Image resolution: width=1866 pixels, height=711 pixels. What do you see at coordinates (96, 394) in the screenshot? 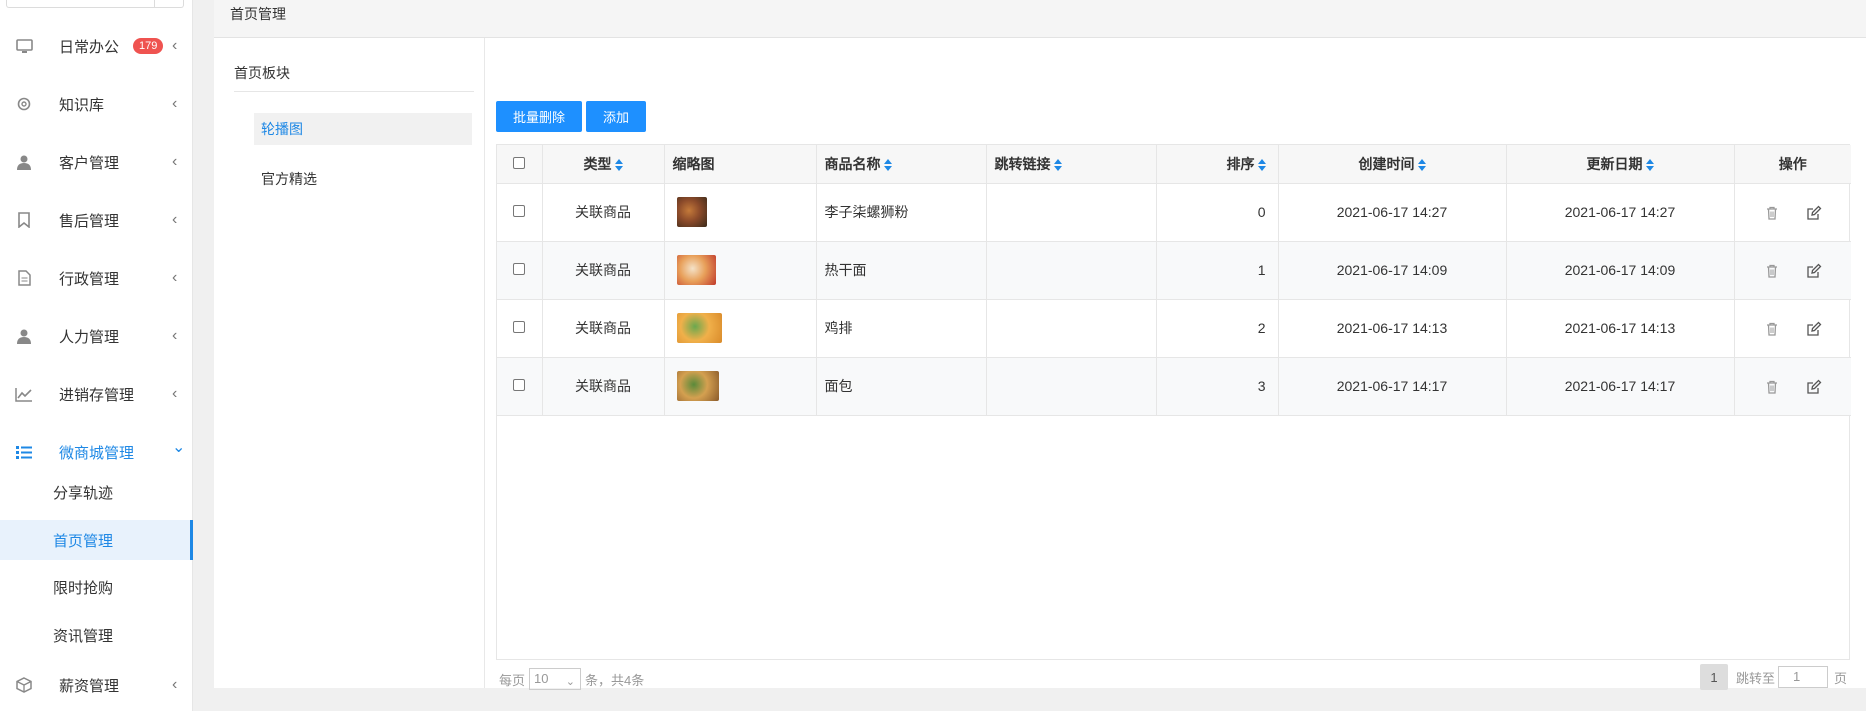
I see `menu-item-inventory: 进销存管理 ‹` at bounding box center [96, 394].